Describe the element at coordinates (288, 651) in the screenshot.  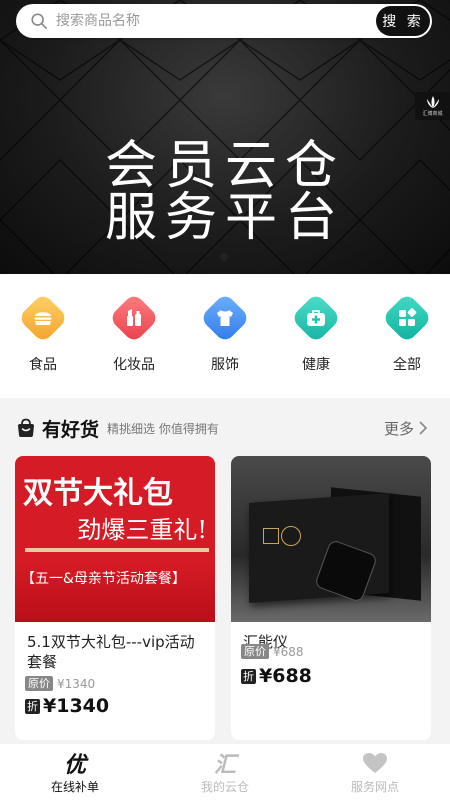
I see `original-price: ¥688` at that location.